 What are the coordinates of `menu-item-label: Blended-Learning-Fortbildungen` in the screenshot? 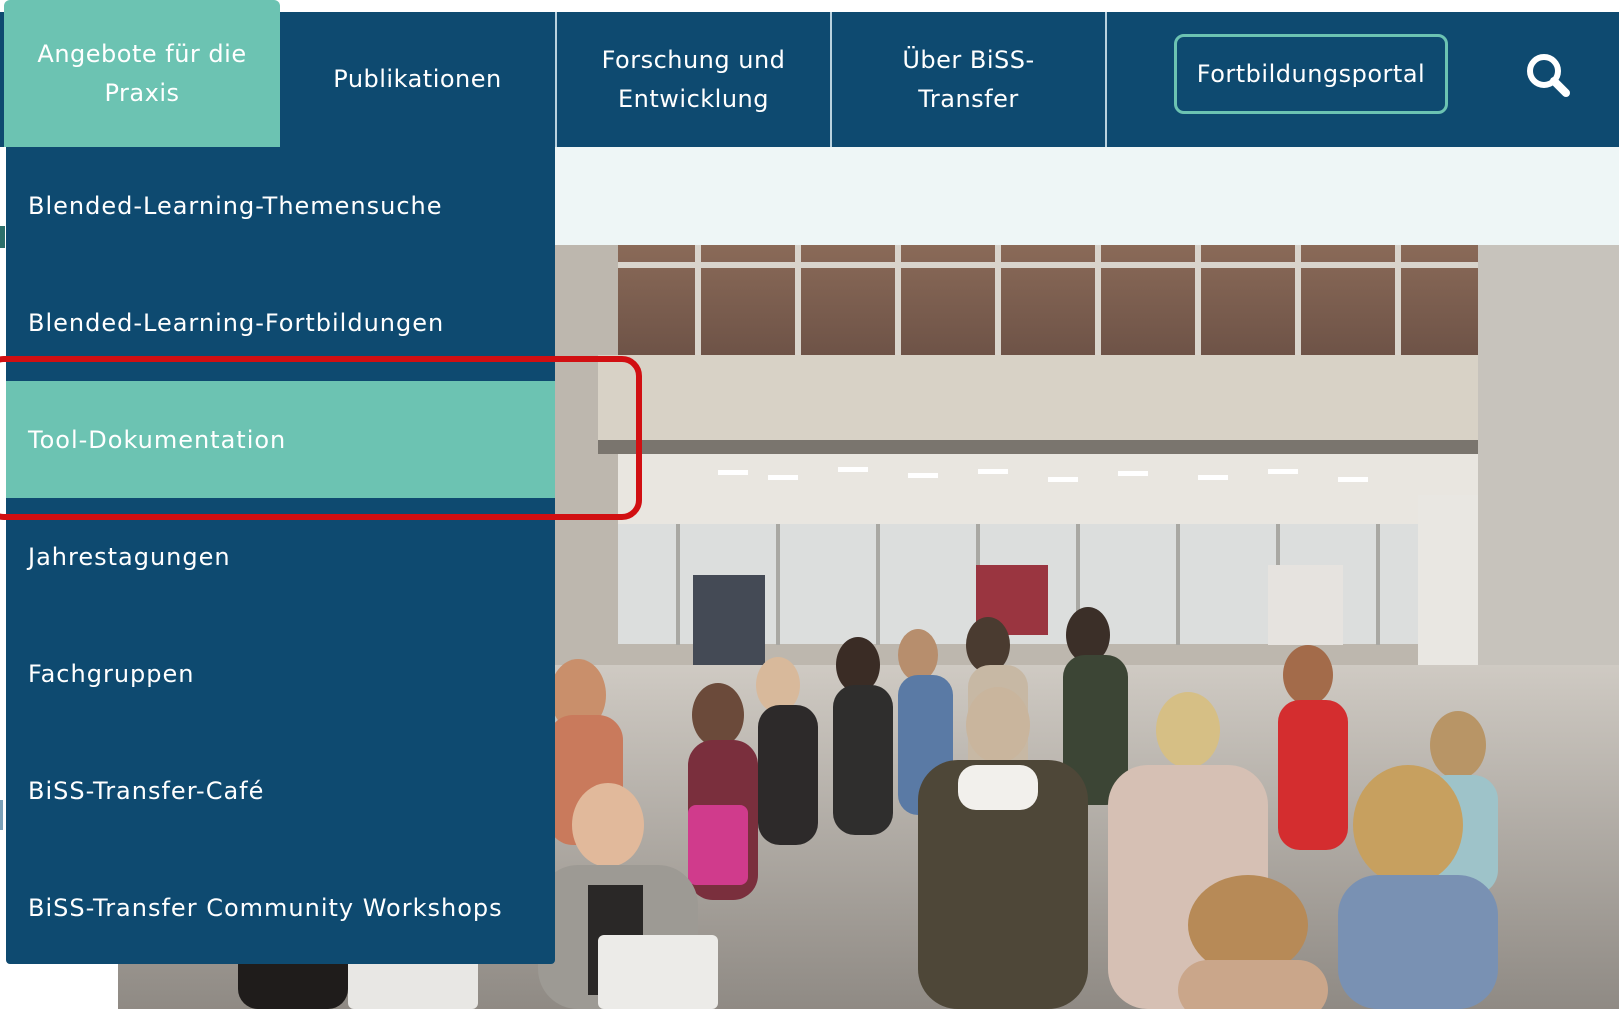 It's located at (236, 322).